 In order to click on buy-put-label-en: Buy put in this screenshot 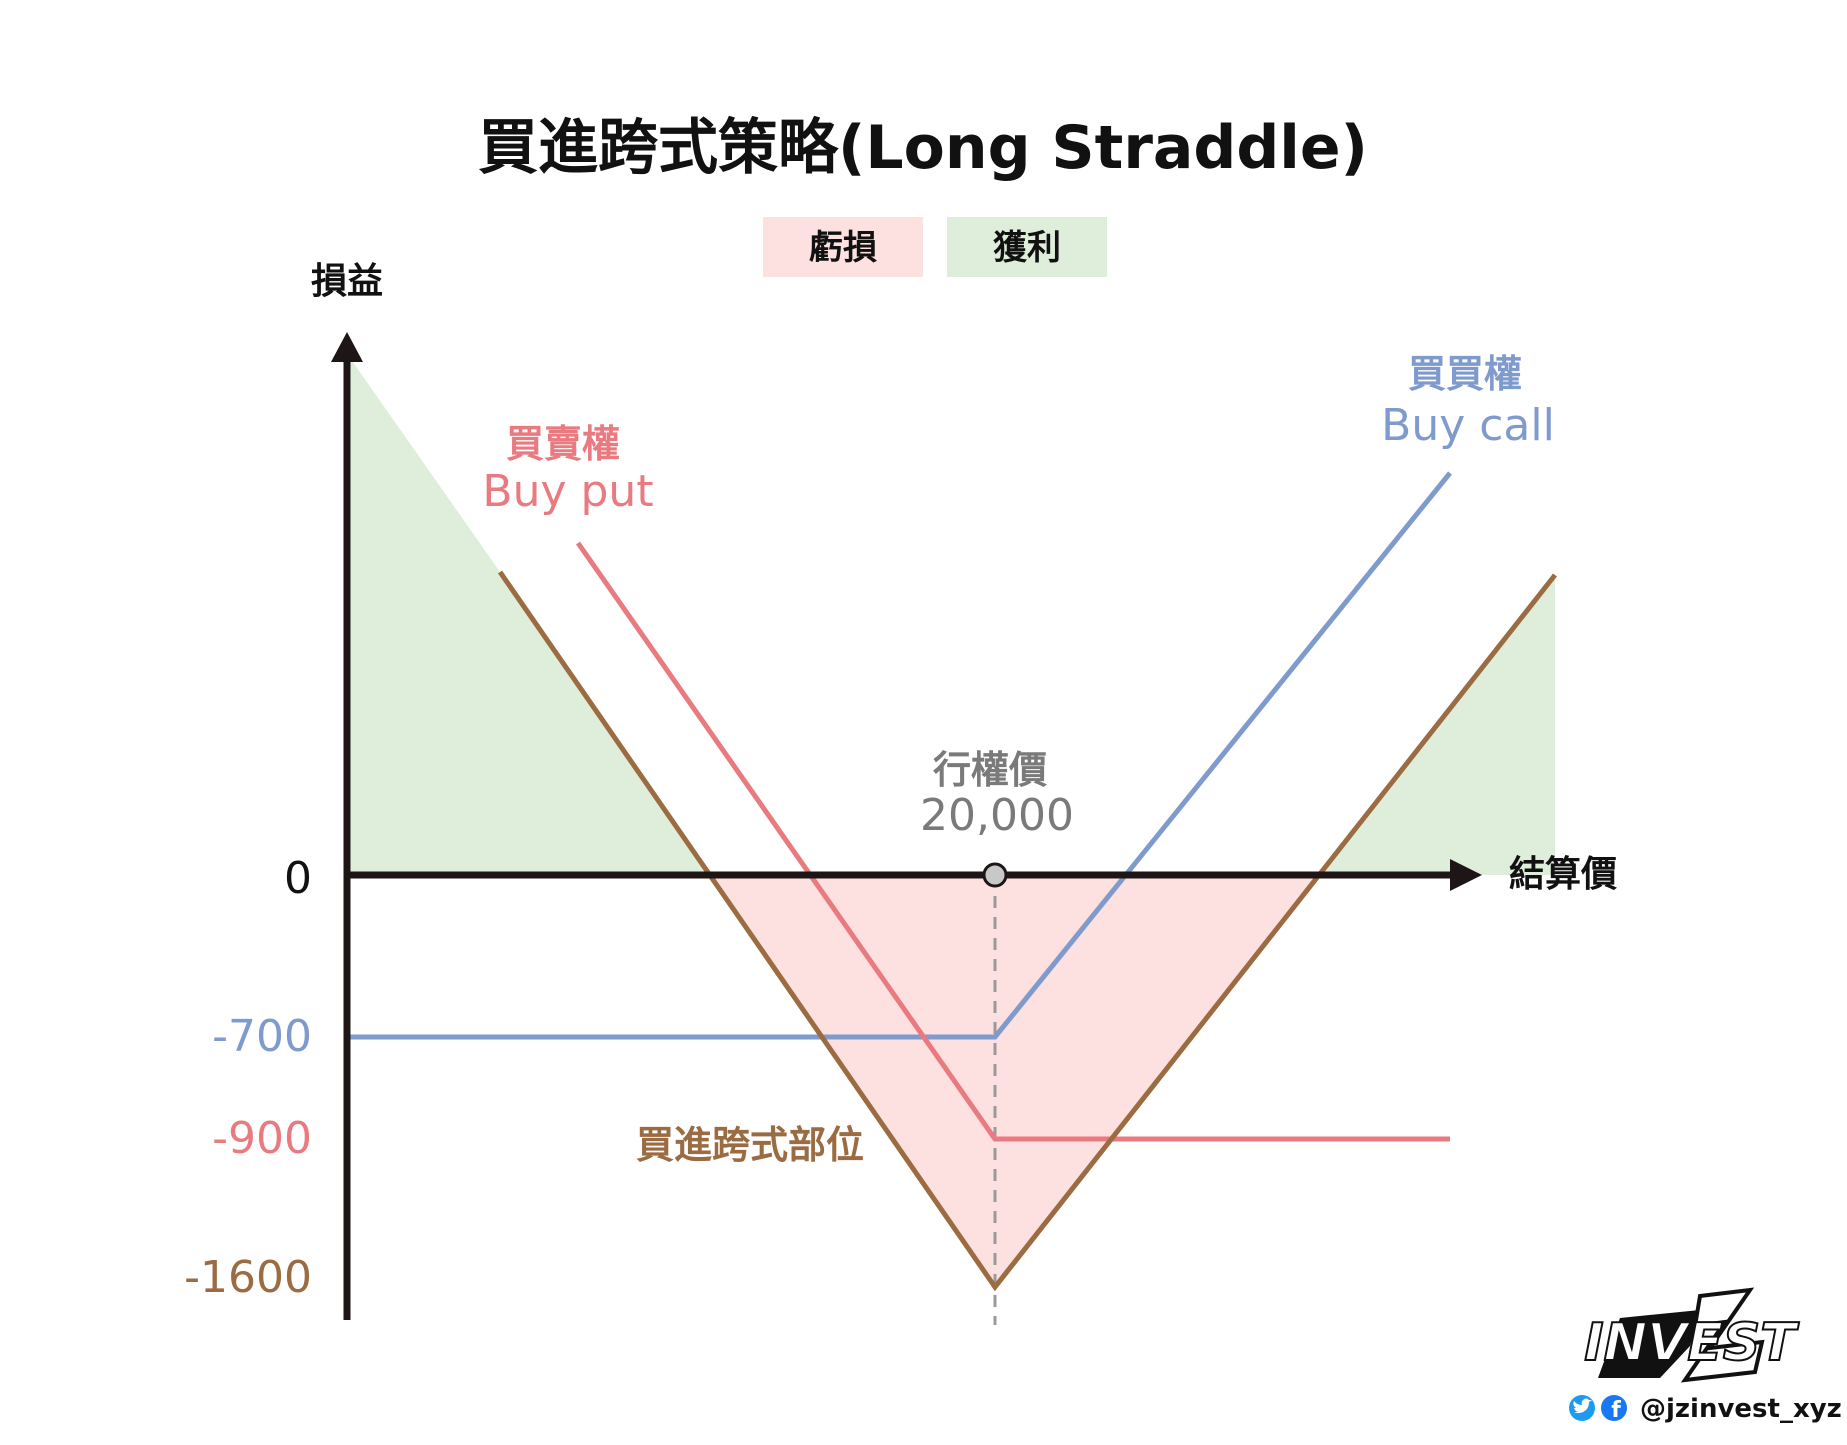, I will do `click(567, 491)`.